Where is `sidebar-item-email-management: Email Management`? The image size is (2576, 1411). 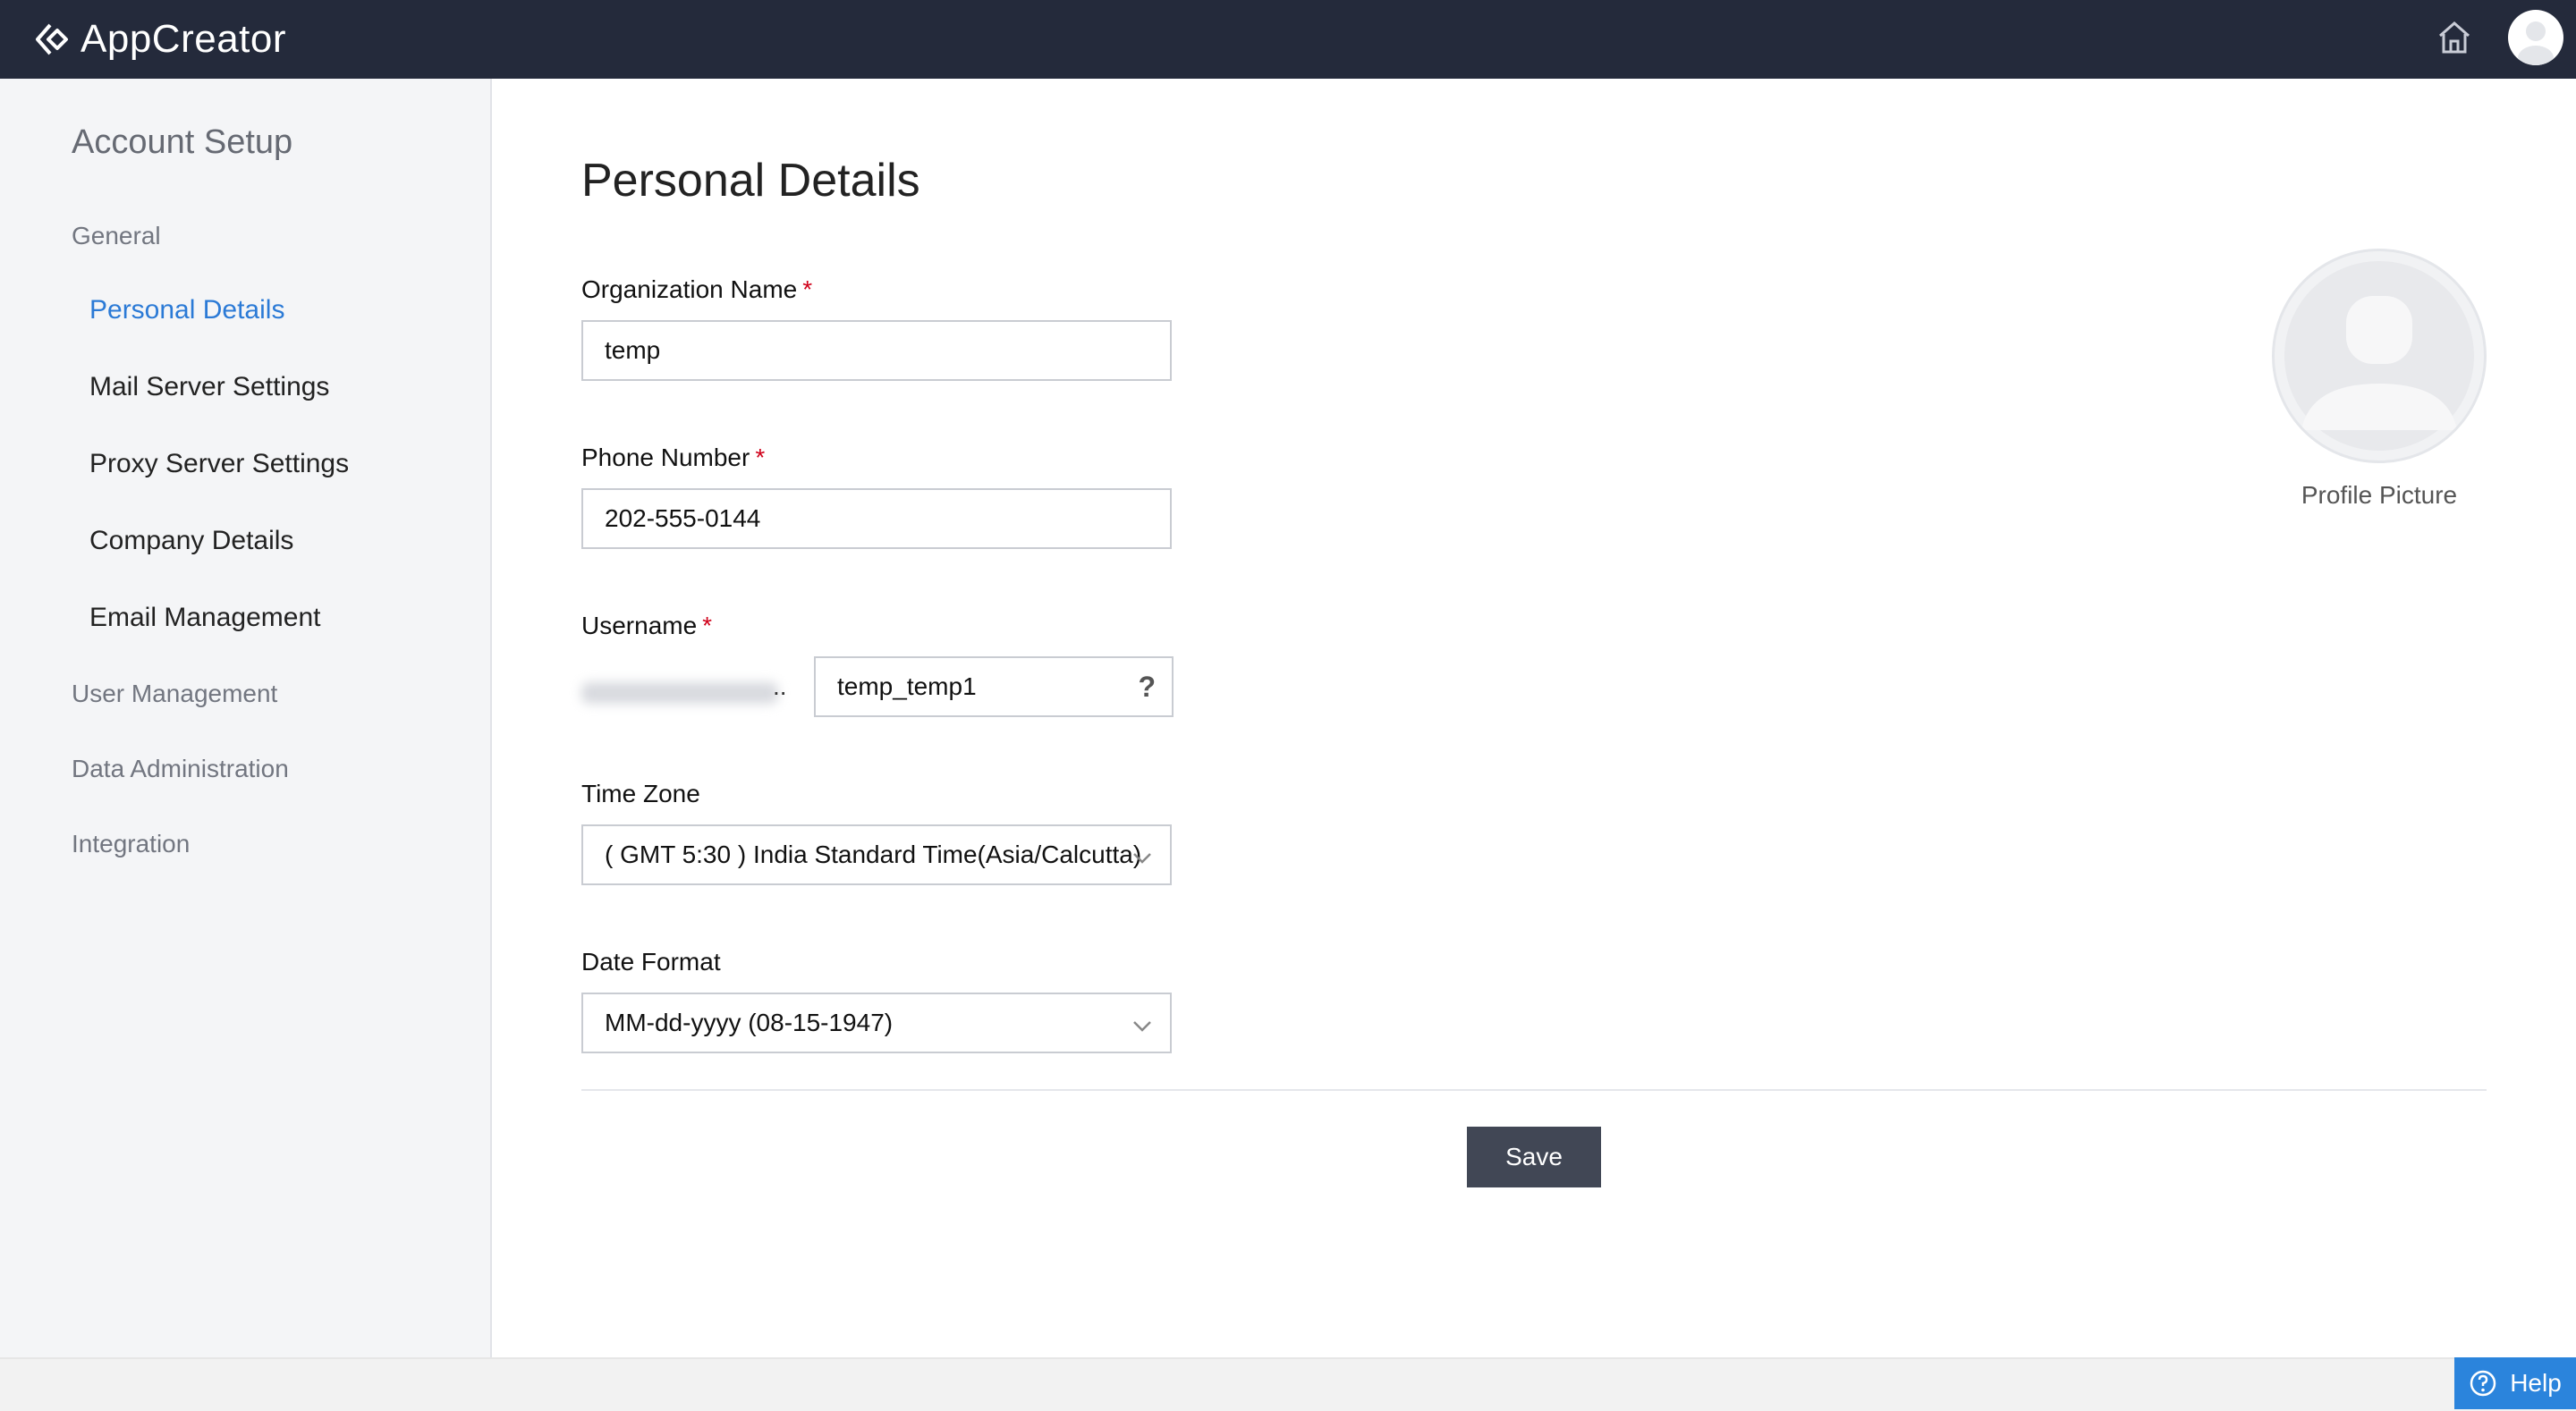
sidebar-item-email-management: Email Management is located at coordinates (204, 618).